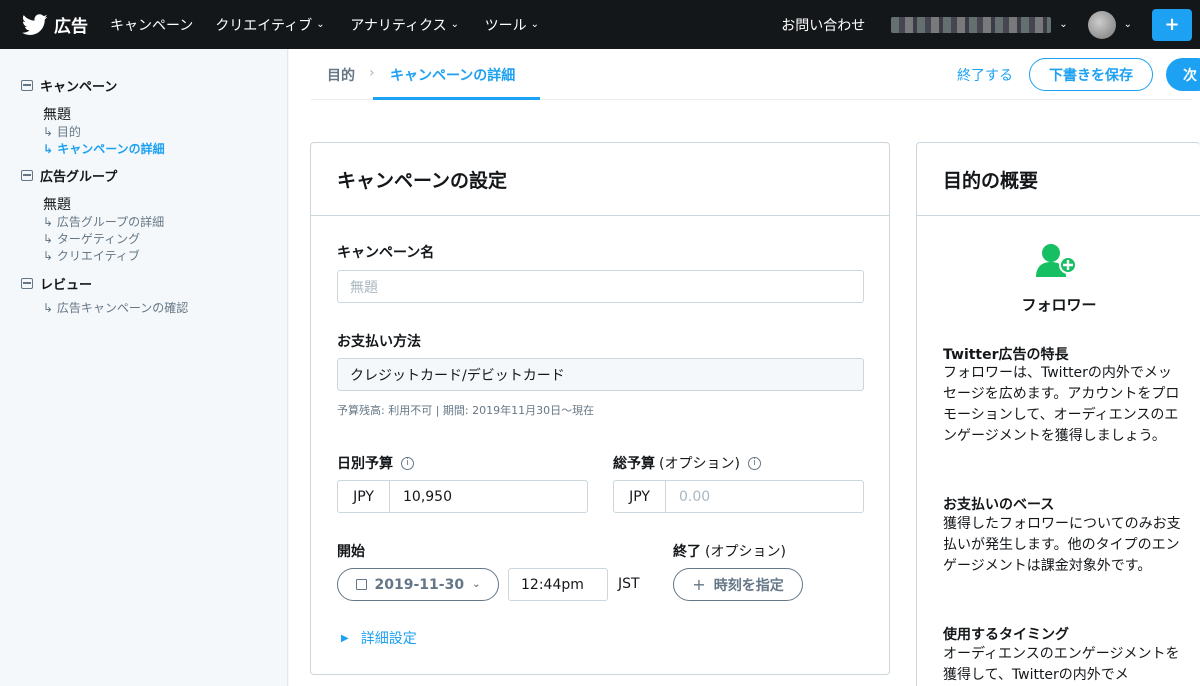 This screenshot has width=1200, height=686. I want to click on twitter-bird-icon, so click(35, 24).